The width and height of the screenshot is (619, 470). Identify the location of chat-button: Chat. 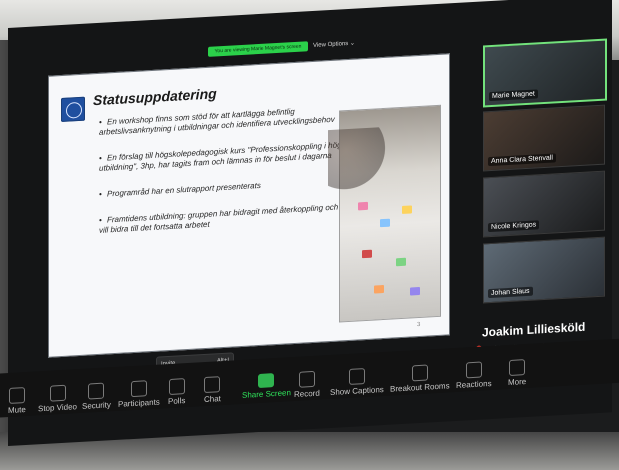
(212, 390).